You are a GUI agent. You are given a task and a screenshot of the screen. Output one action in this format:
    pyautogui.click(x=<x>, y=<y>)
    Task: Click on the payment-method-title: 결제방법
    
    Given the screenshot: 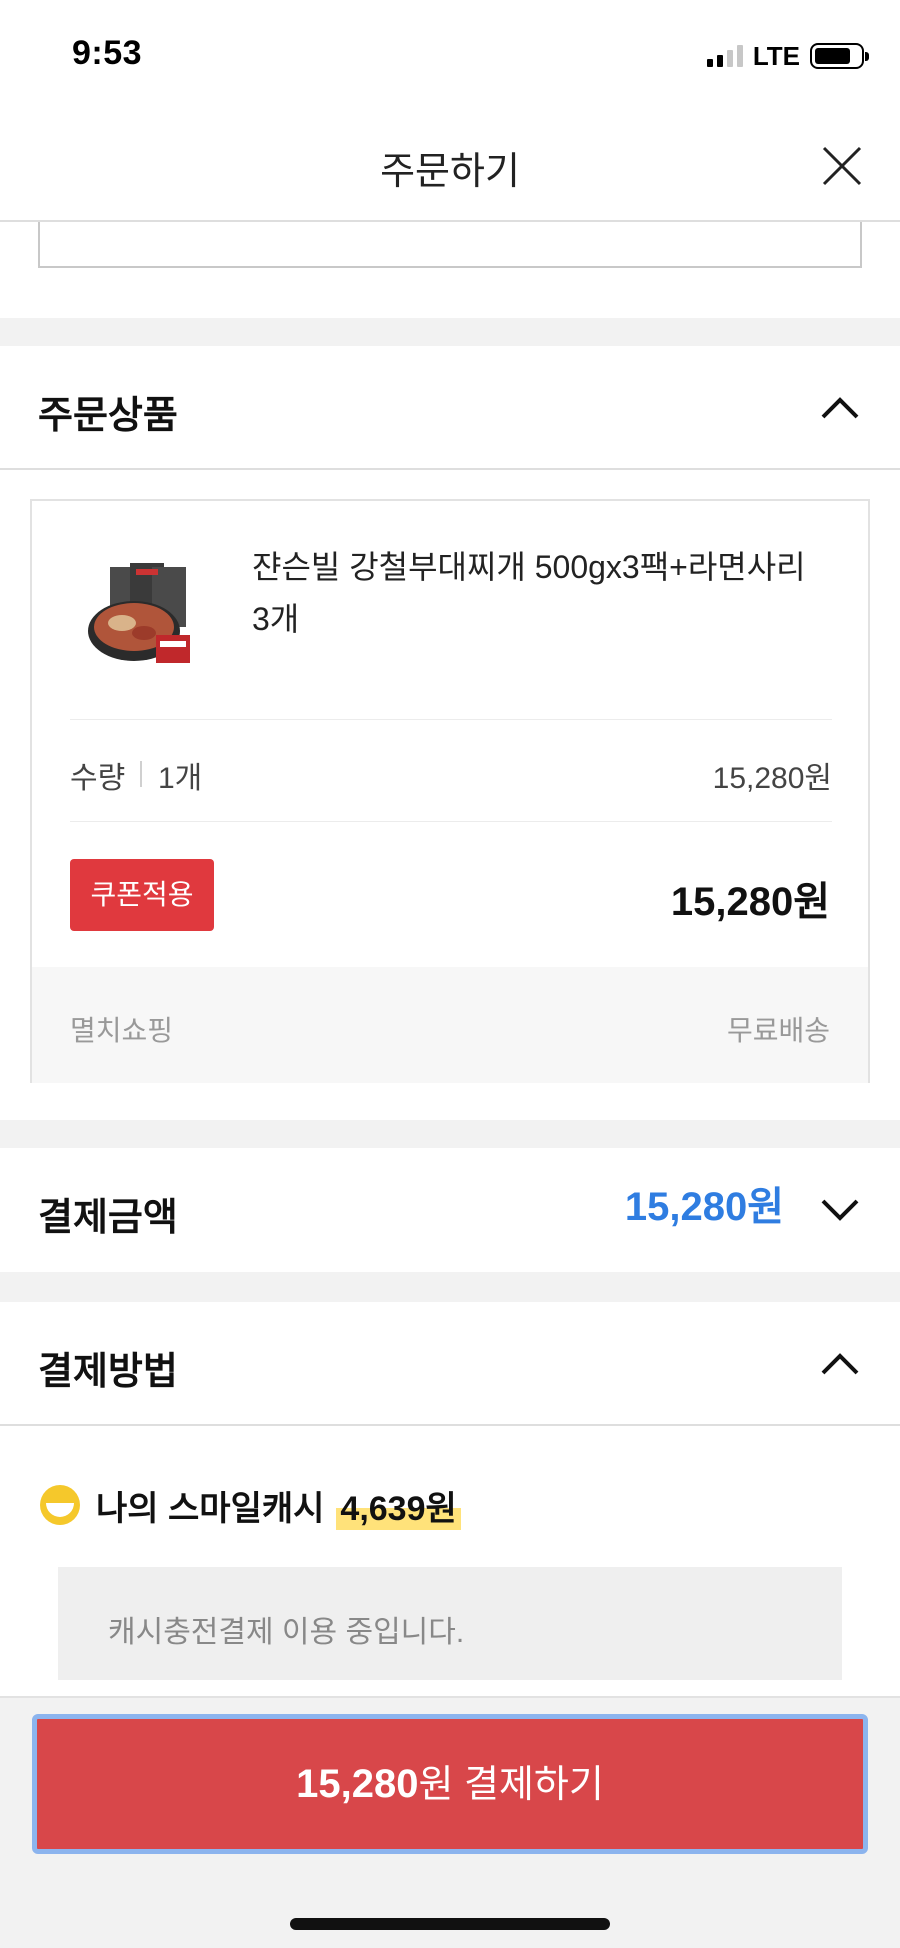 What is the action you would take?
    pyautogui.click(x=108, y=1372)
    